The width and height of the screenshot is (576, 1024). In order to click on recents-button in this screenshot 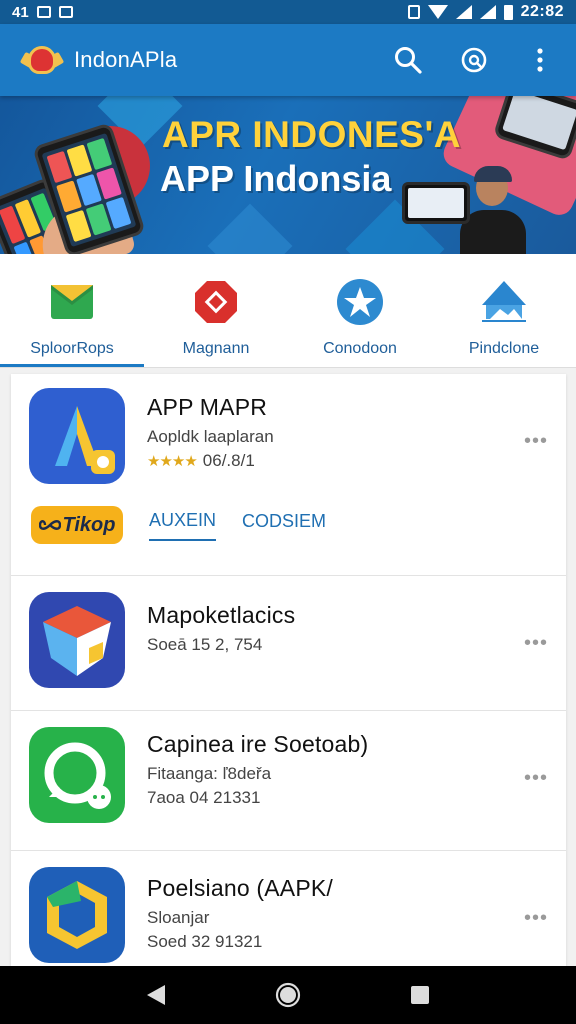, I will do `click(420, 995)`.